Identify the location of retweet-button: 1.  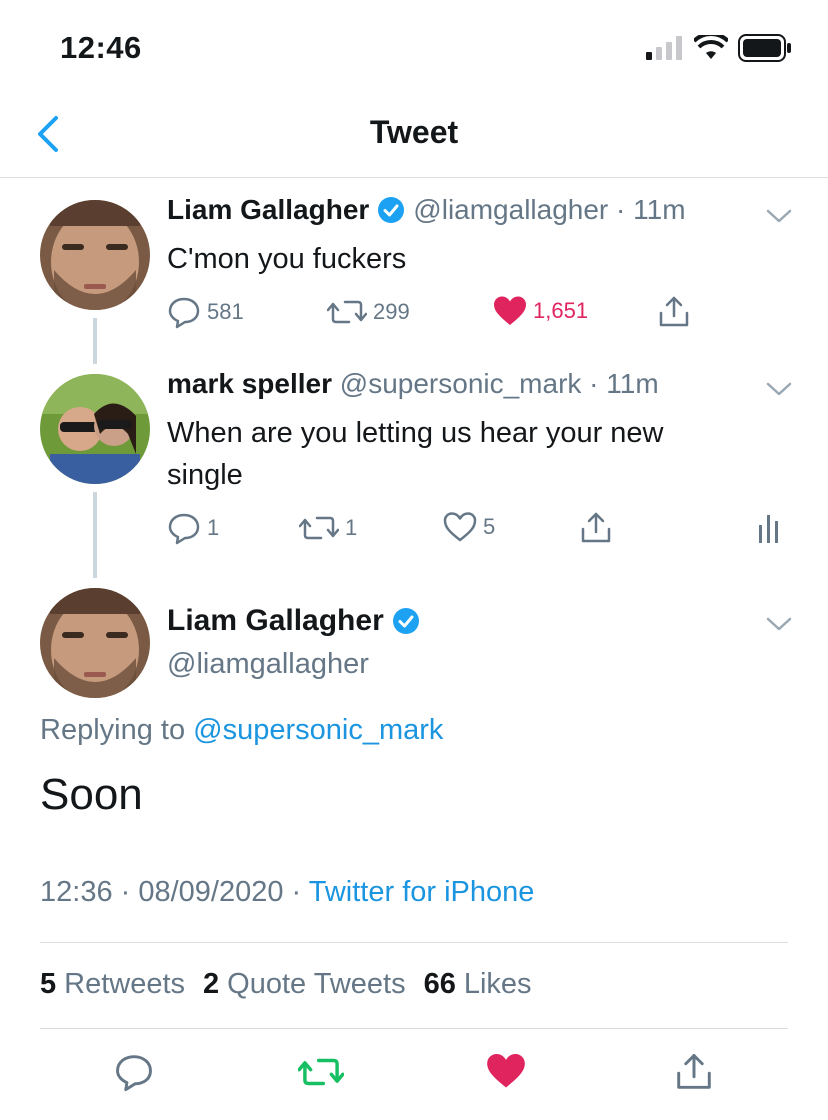
(328, 528).